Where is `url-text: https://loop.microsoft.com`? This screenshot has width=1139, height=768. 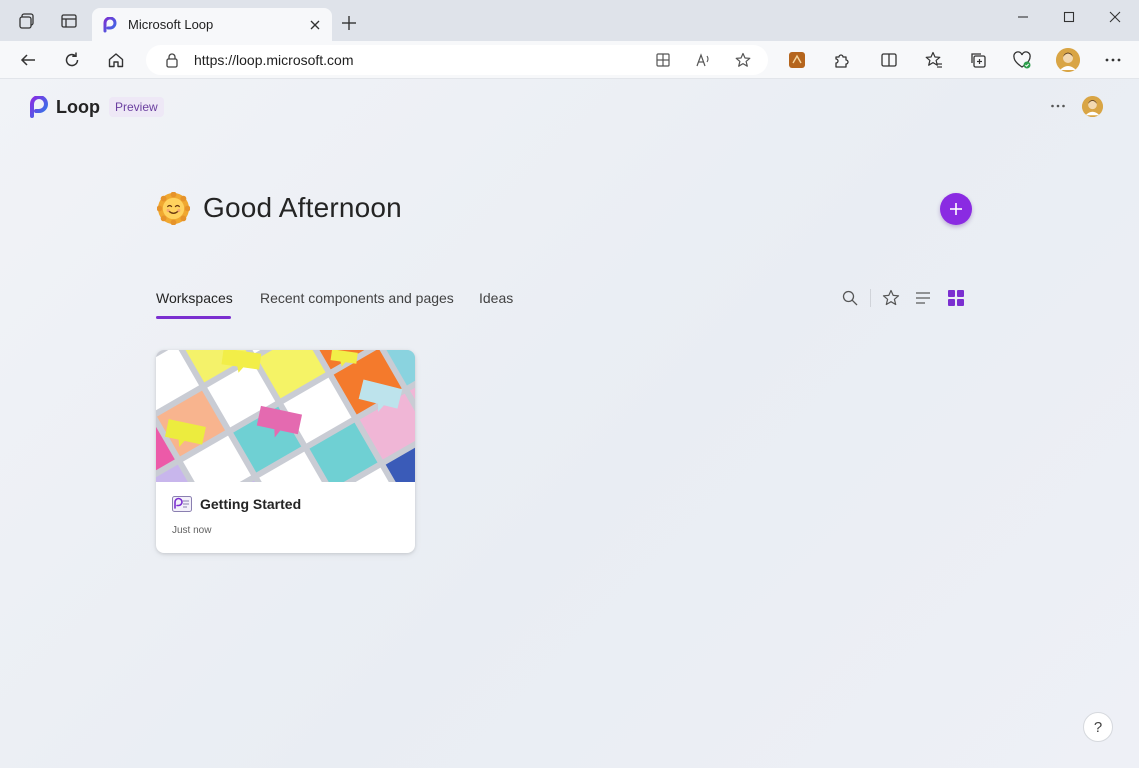 url-text: https://loop.microsoft.com is located at coordinates (274, 60).